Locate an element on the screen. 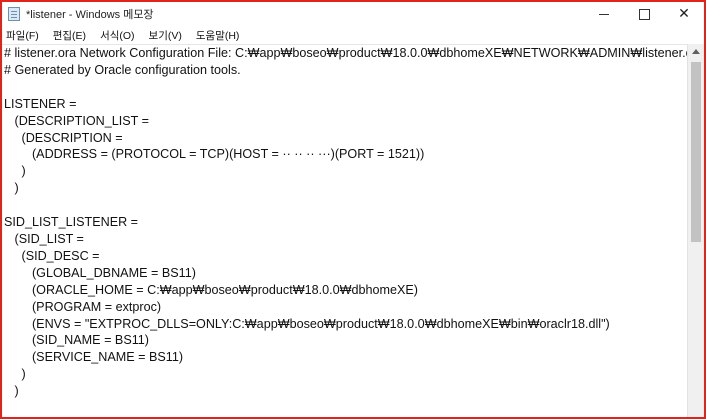 This screenshot has width=706, height=419. line-12: (SID_LIST = is located at coordinates (44, 238).